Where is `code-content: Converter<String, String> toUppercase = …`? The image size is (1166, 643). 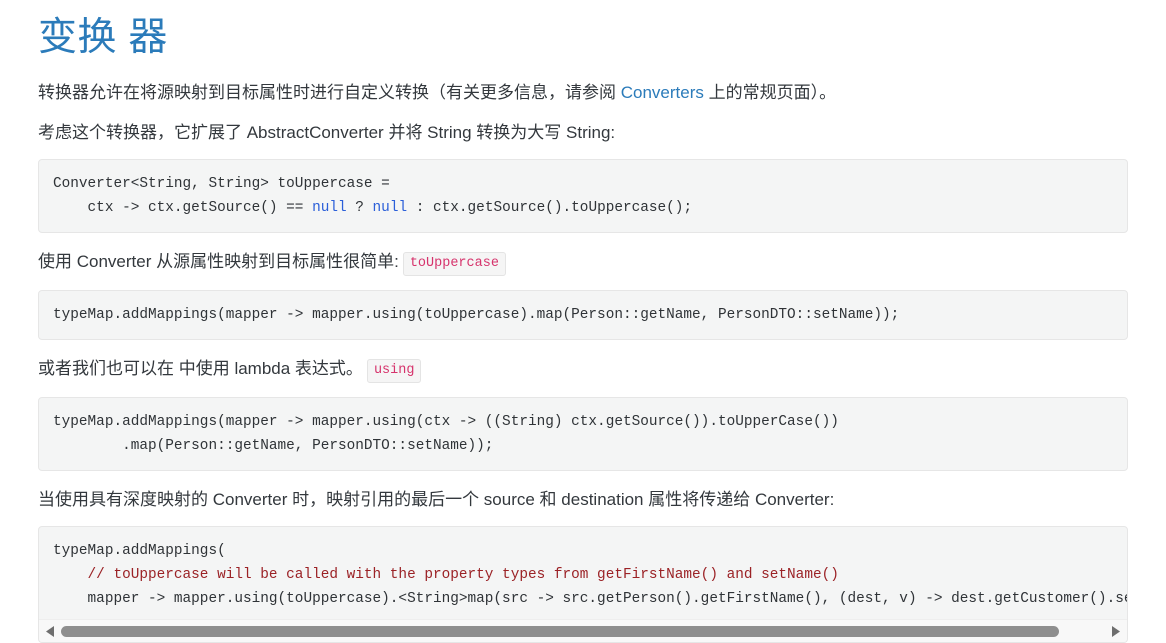
code-content: Converter<String, String> toUppercase = … is located at coordinates (583, 196).